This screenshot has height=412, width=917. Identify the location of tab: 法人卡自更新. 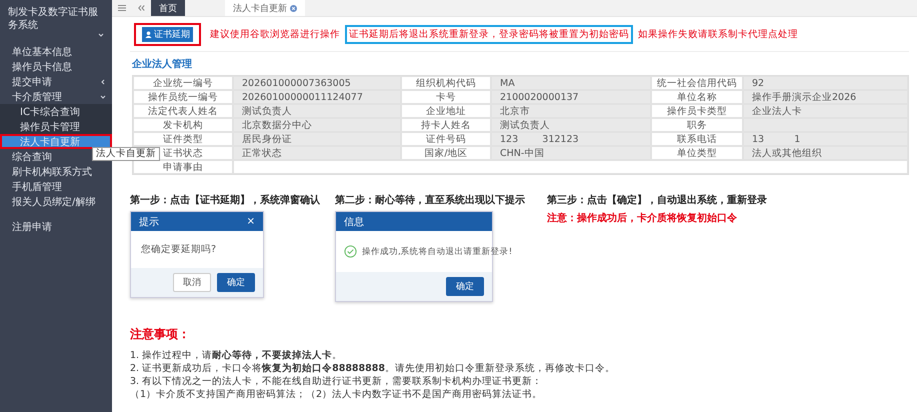
(265, 8).